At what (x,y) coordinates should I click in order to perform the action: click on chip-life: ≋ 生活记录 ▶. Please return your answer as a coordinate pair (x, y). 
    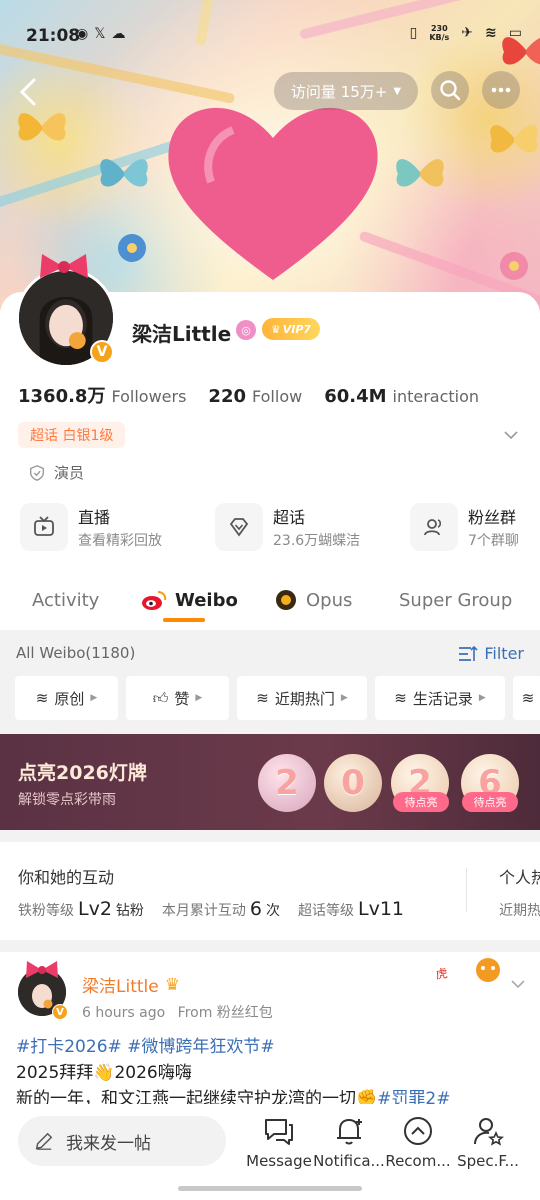
    Looking at the image, I should click on (440, 698).